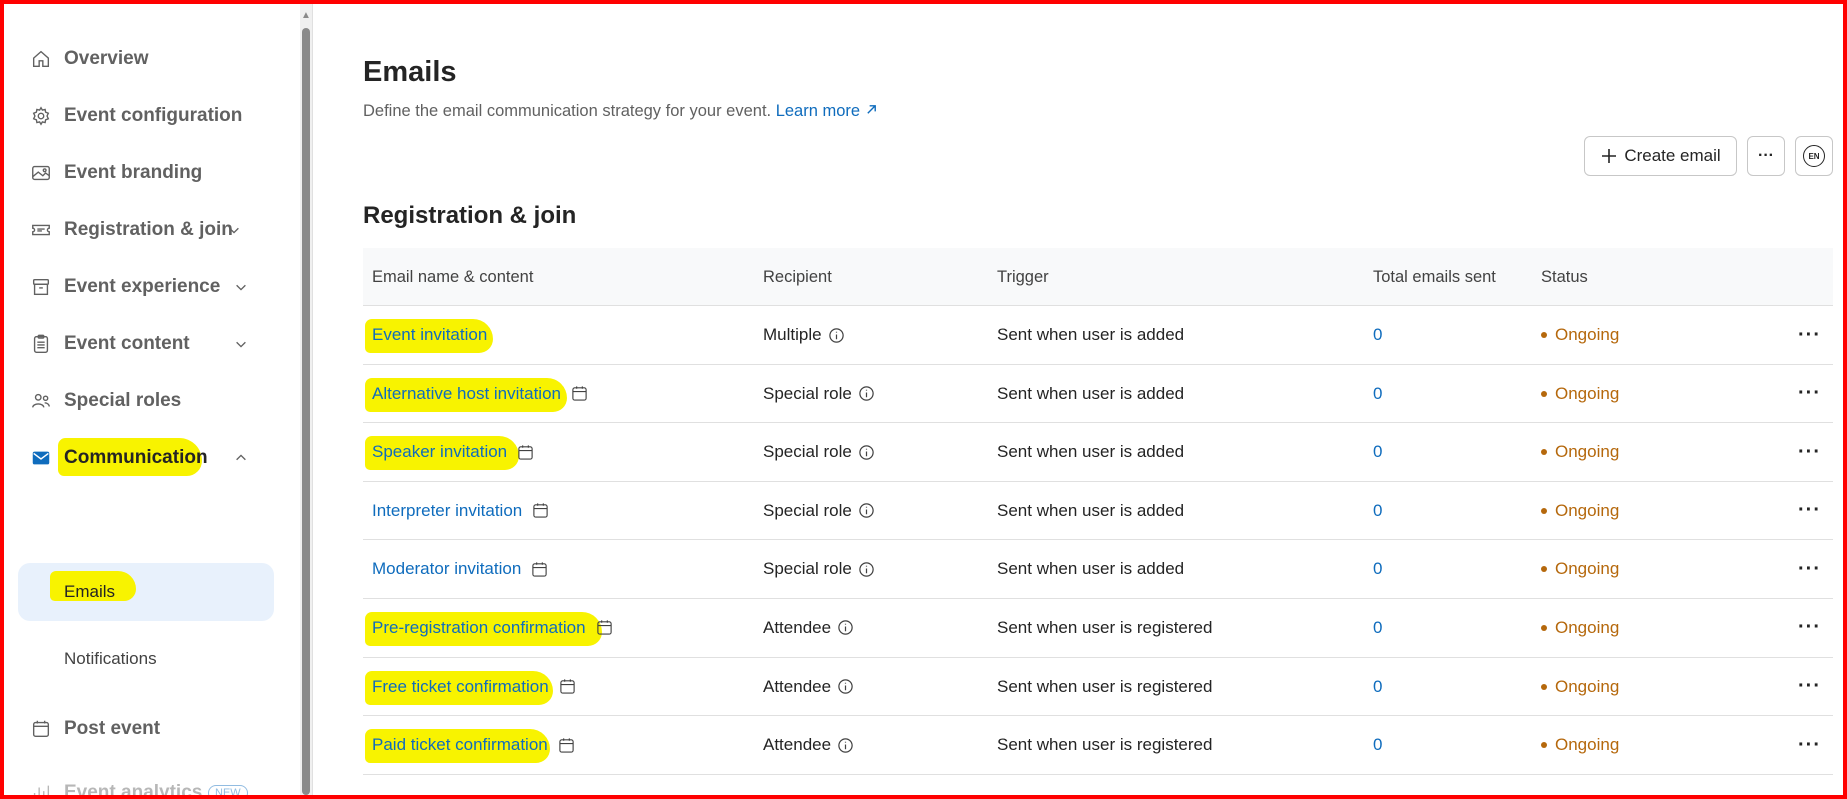 The image size is (1847, 799). I want to click on sidebar-item-event-analytics: Event analytics NEW, so click(152, 782).